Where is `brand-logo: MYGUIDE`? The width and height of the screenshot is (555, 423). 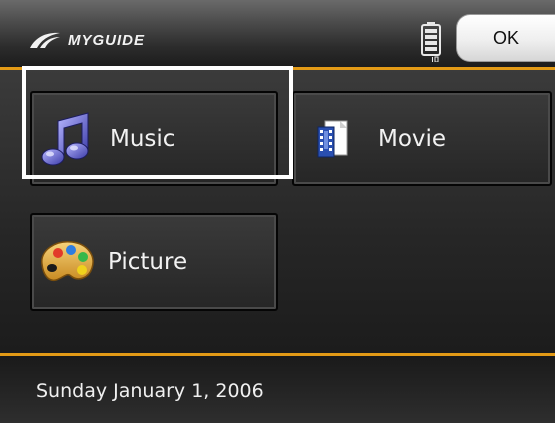 brand-logo: MYGUIDE is located at coordinates (86, 40).